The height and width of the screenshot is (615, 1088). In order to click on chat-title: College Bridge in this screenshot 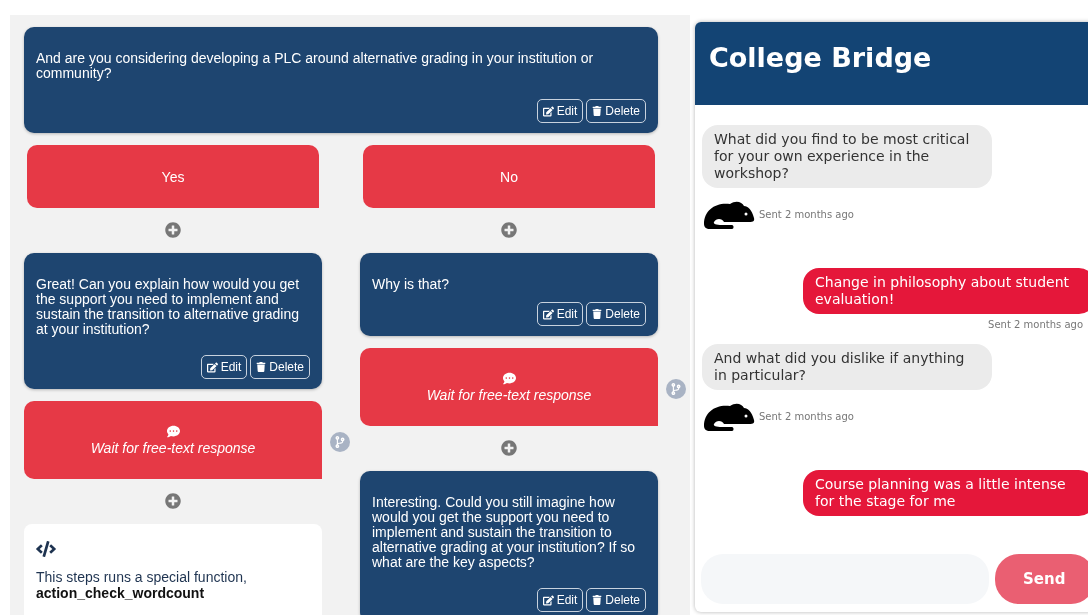, I will do `click(820, 57)`.